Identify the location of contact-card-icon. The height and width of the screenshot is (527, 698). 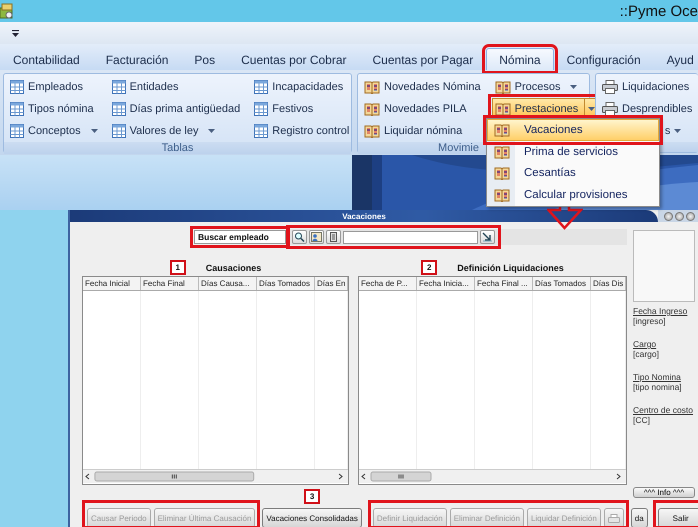
(316, 237).